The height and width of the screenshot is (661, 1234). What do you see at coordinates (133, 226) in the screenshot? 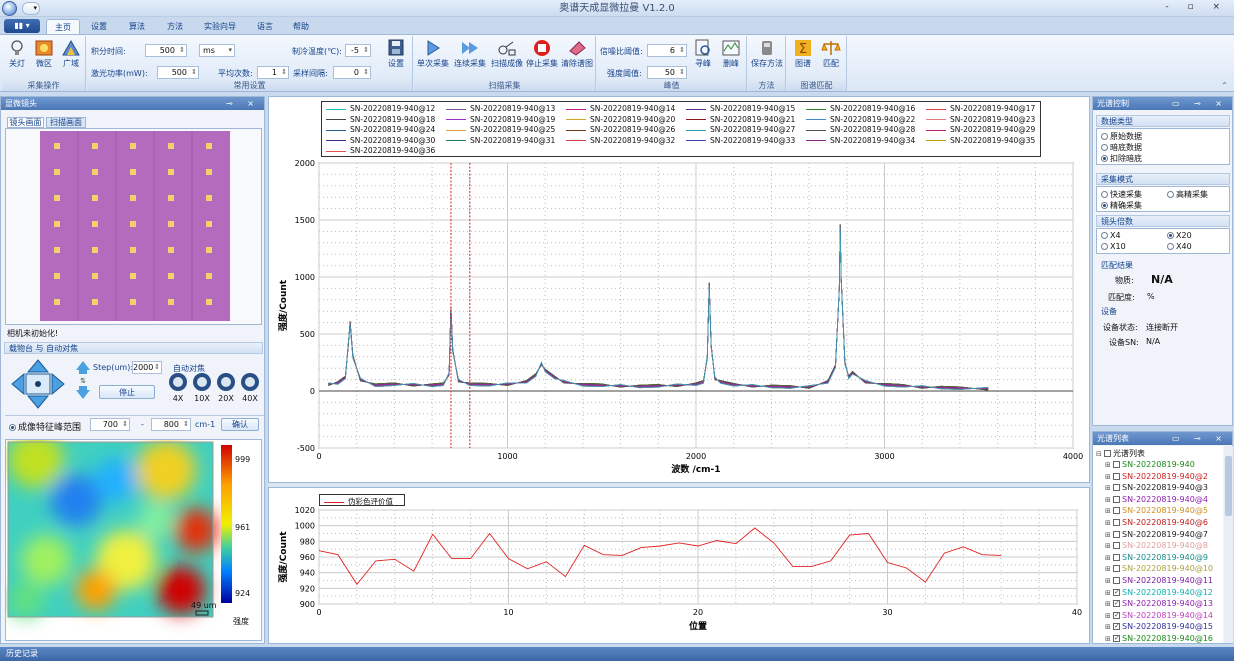
I see `camera-view` at bounding box center [133, 226].